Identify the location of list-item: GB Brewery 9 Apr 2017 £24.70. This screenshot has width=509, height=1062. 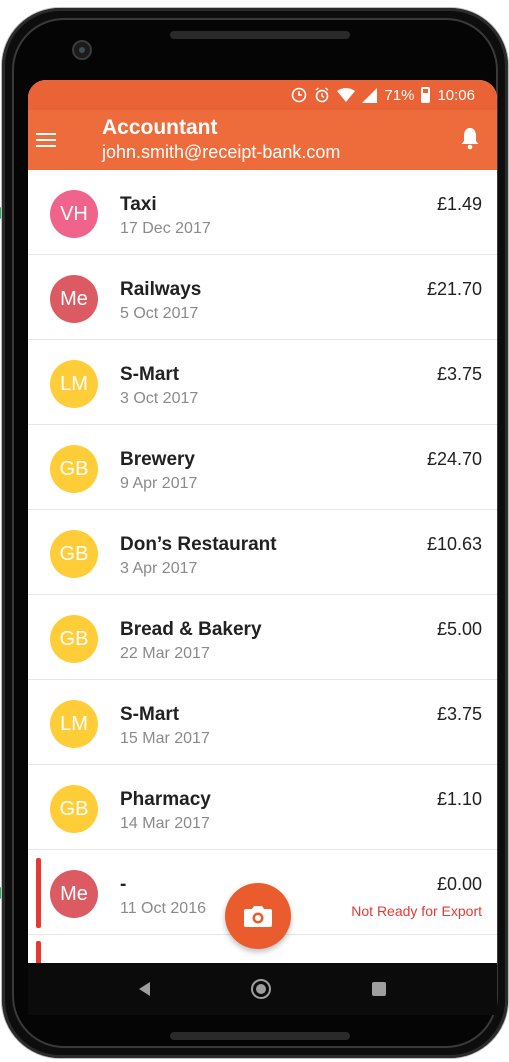
(262, 467).